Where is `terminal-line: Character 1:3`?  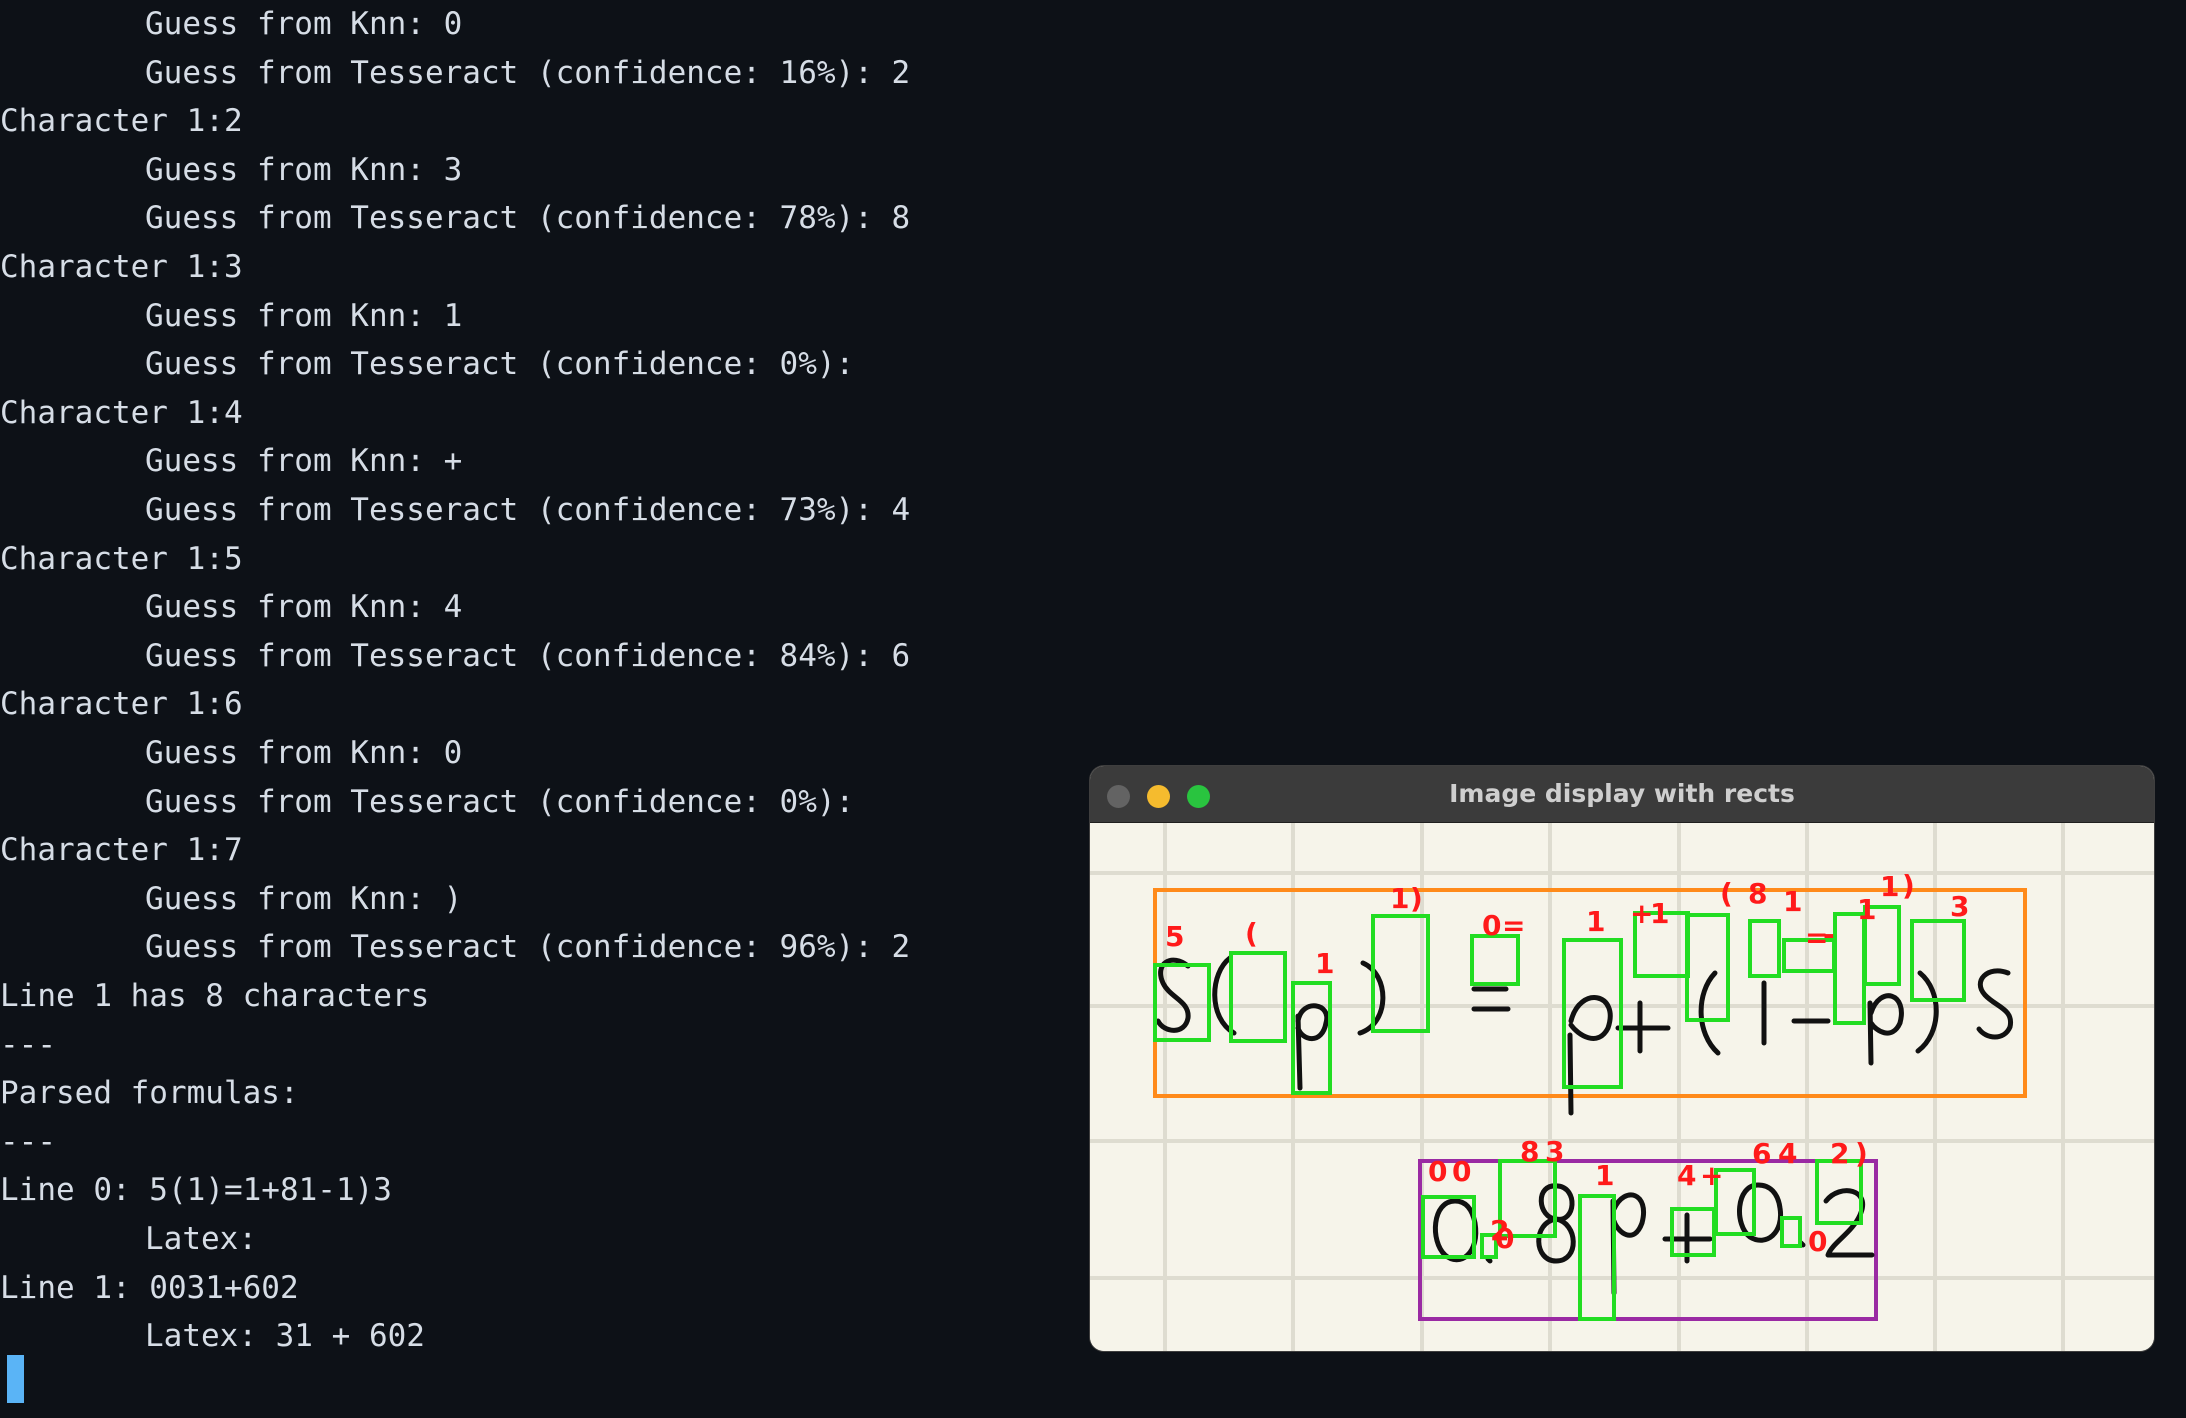 terminal-line: Character 1:3 is located at coordinates (121, 267).